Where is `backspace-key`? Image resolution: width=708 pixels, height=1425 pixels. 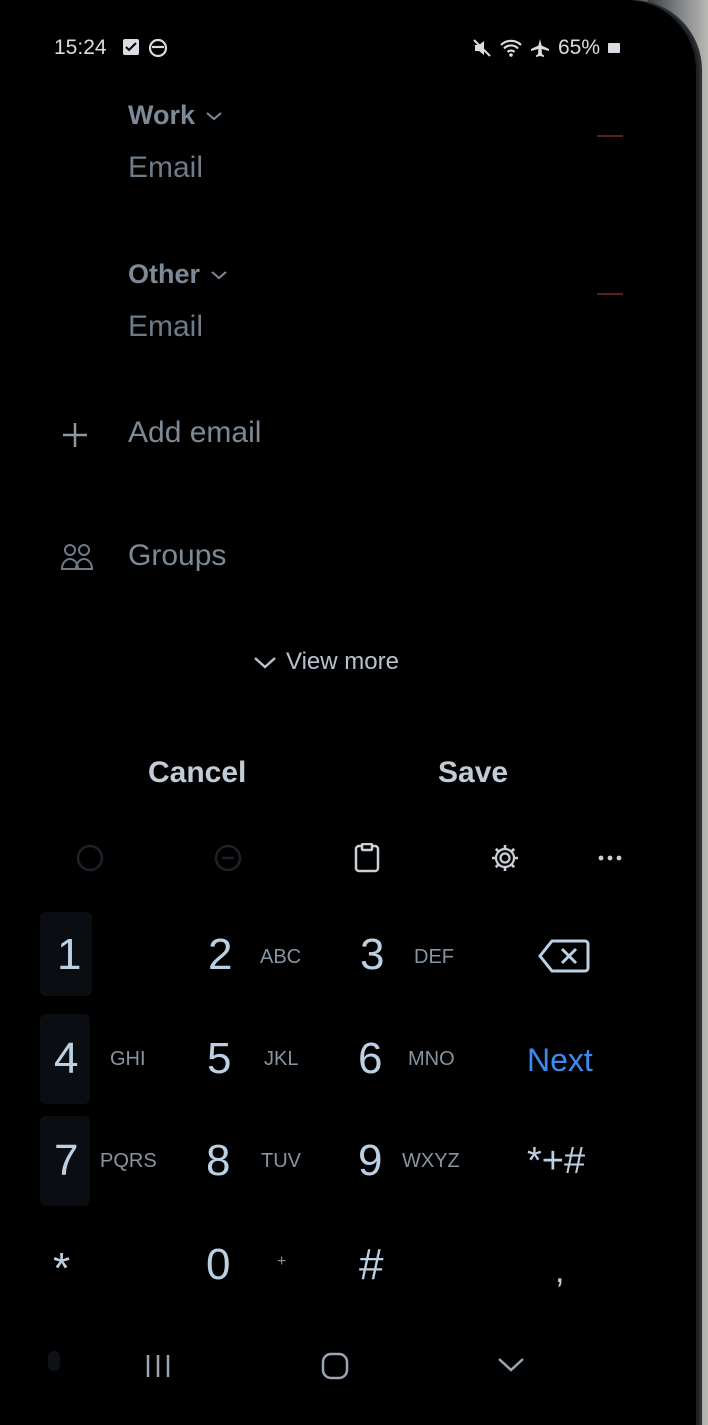
backspace-key is located at coordinates (565, 957).